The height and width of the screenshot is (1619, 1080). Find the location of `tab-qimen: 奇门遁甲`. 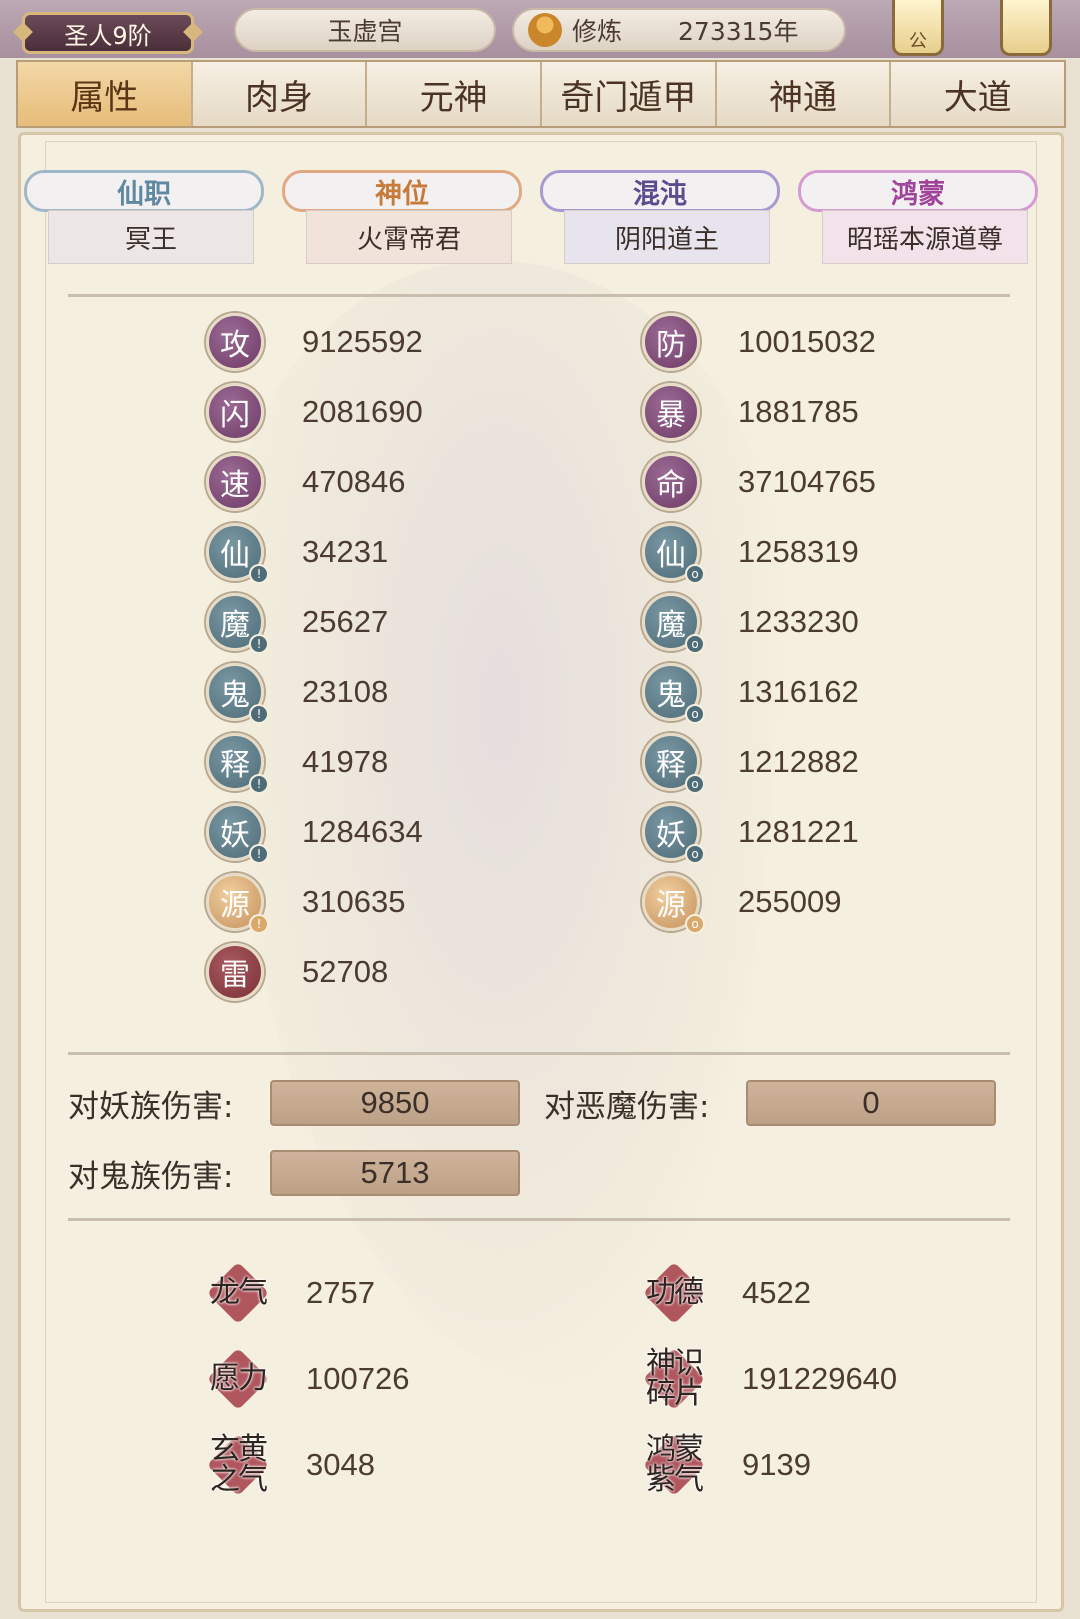

tab-qimen: 奇门遁甲 is located at coordinates (629, 94).